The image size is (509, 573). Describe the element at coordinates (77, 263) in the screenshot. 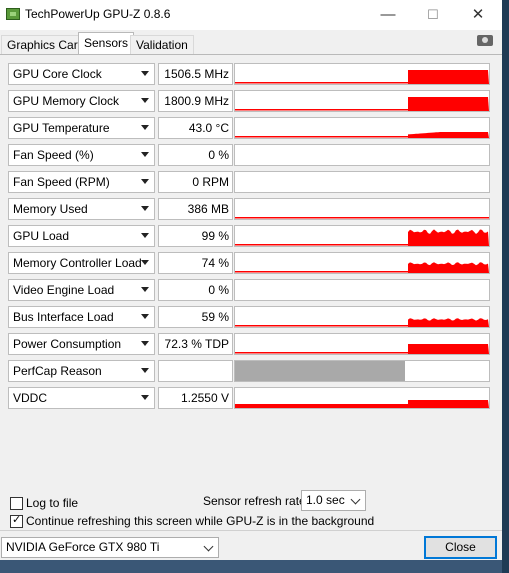

I see `sensor-name-label: Memory Controller Load` at that location.